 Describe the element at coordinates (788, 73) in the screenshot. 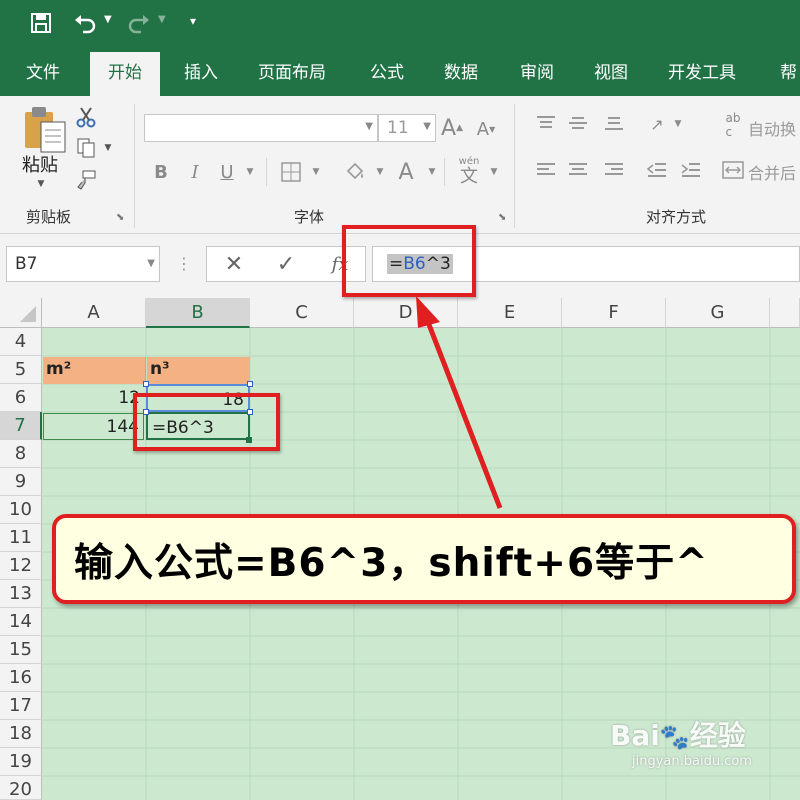

I see `tab-help: 帮` at that location.